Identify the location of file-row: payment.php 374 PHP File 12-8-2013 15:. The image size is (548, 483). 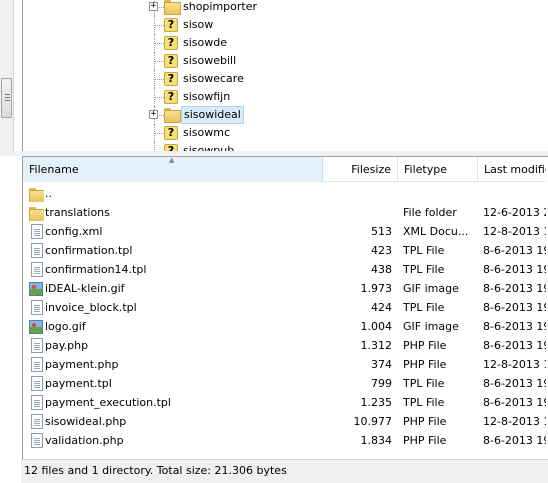
(285, 364).